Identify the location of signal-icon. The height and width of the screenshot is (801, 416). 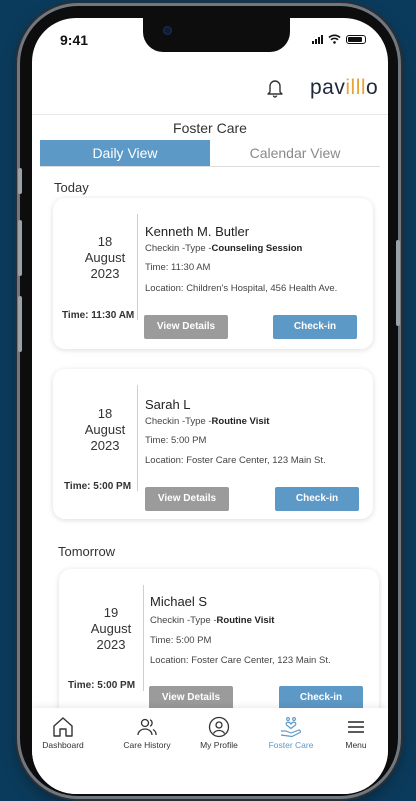
(317, 39).